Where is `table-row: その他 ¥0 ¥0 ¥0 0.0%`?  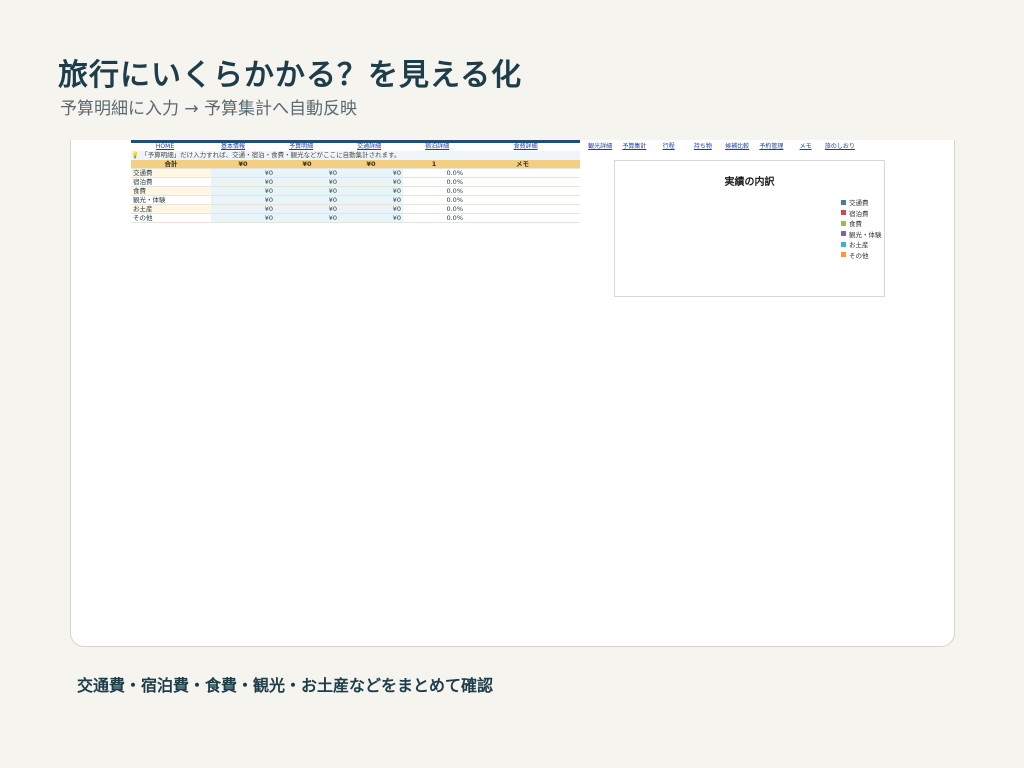 table-row: その他 ¥0 ¥0 ¥0 0.0% is located at coordinates (355, 218).